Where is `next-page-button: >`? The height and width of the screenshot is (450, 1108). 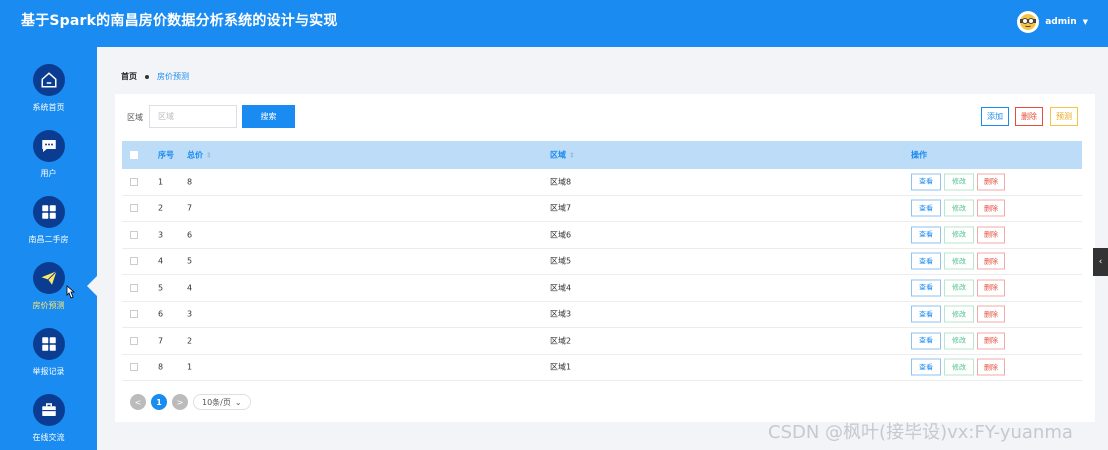
next-page-button: > is located at coordinates (180, 402).